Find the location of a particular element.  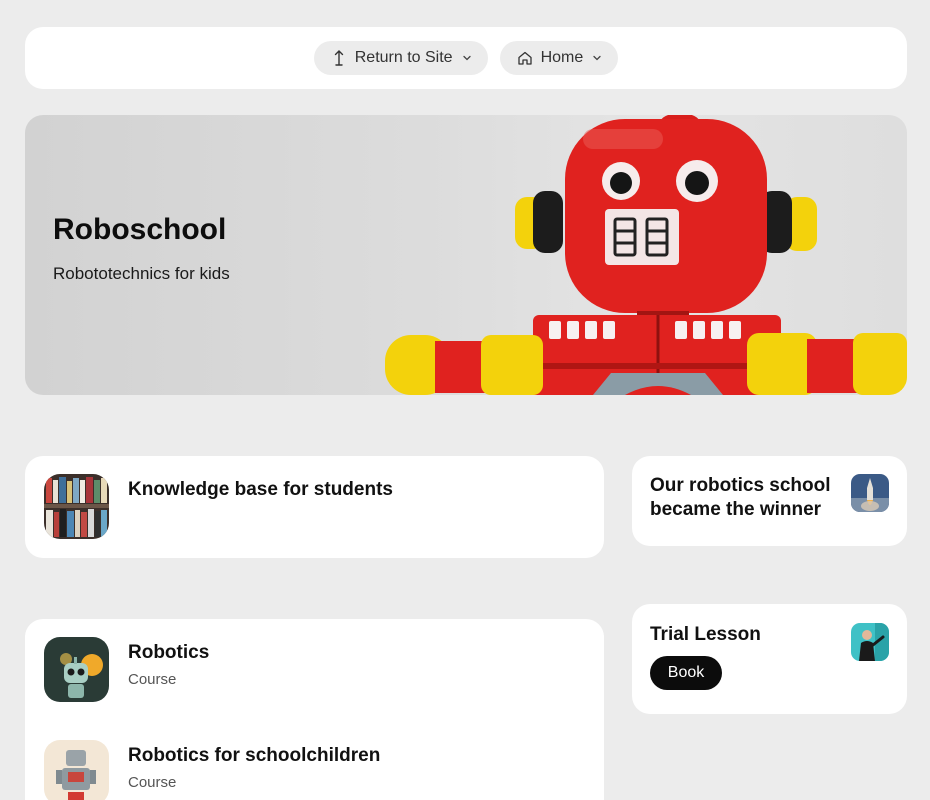

robot-course-thumbnail is located at coordinates (76, 669).